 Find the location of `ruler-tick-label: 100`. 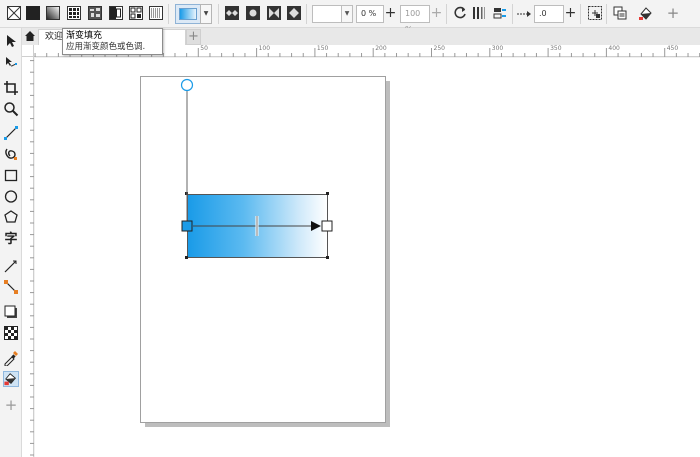

ruler-tick-label: 100 is located at coordinates (264, 48).